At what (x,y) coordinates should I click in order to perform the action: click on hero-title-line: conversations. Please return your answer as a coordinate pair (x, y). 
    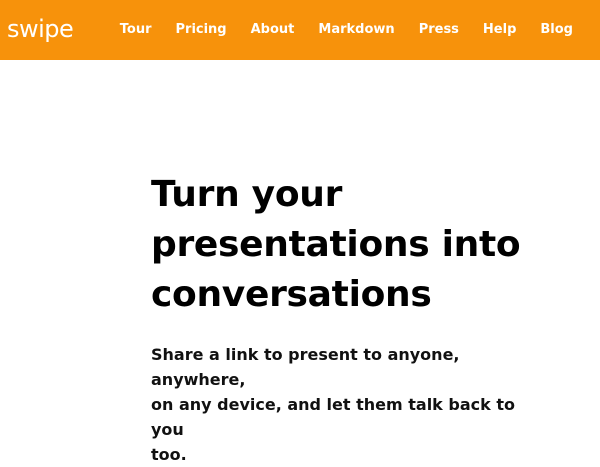
    Looking at the image, I should click on (291, 294).